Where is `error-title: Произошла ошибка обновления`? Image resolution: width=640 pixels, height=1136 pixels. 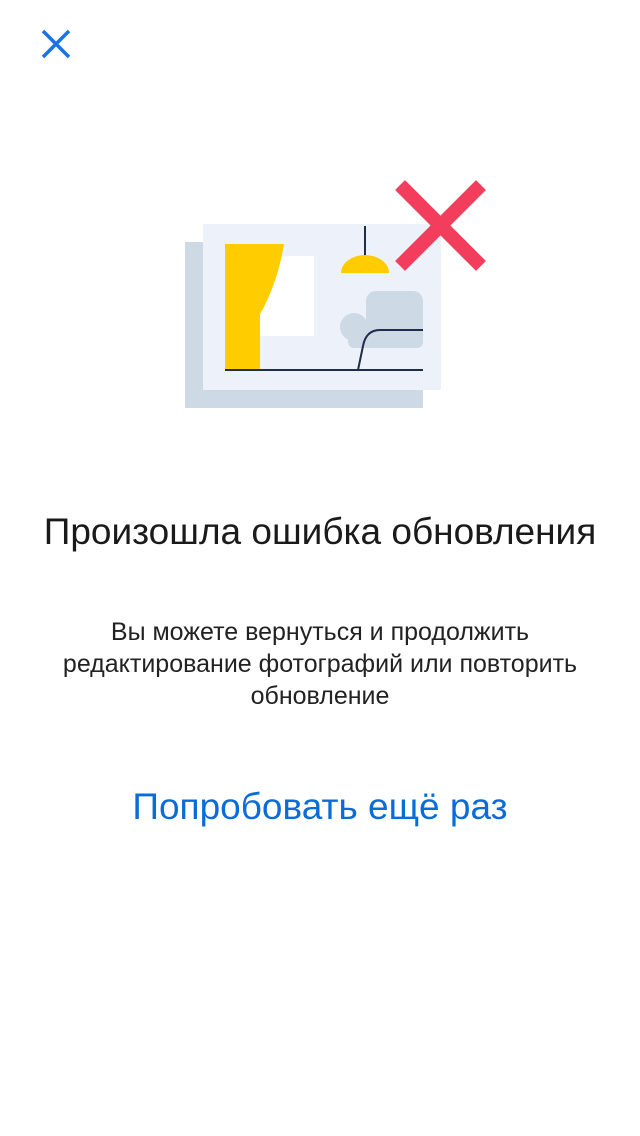
error-title: Произошла ошибка обновления is located at coordinates (320, 531).